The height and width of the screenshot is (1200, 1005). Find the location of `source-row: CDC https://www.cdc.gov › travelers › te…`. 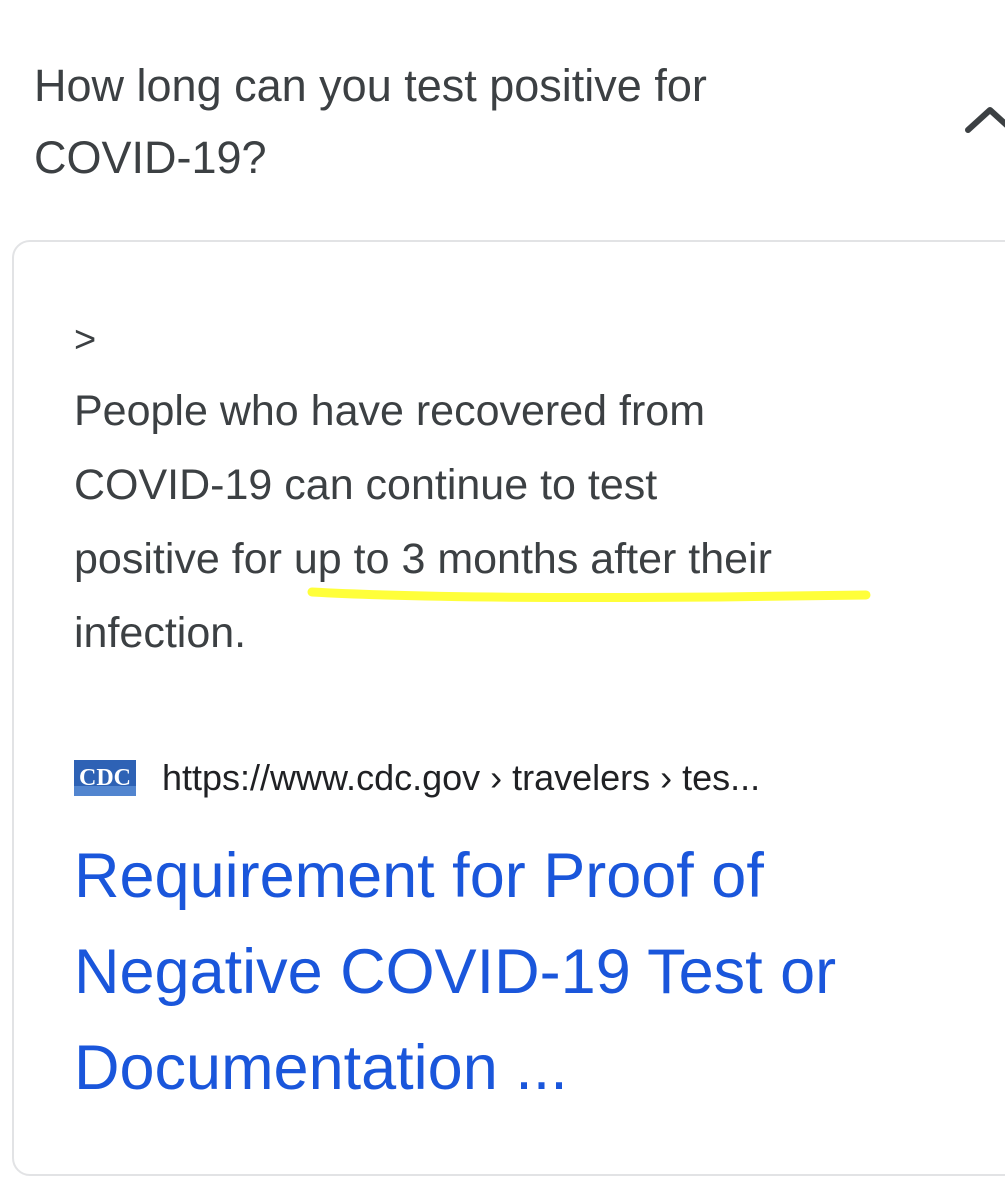

source-row: CDC https://www.cdc.gov › travelers › te… is located at coordinates (524, 778).